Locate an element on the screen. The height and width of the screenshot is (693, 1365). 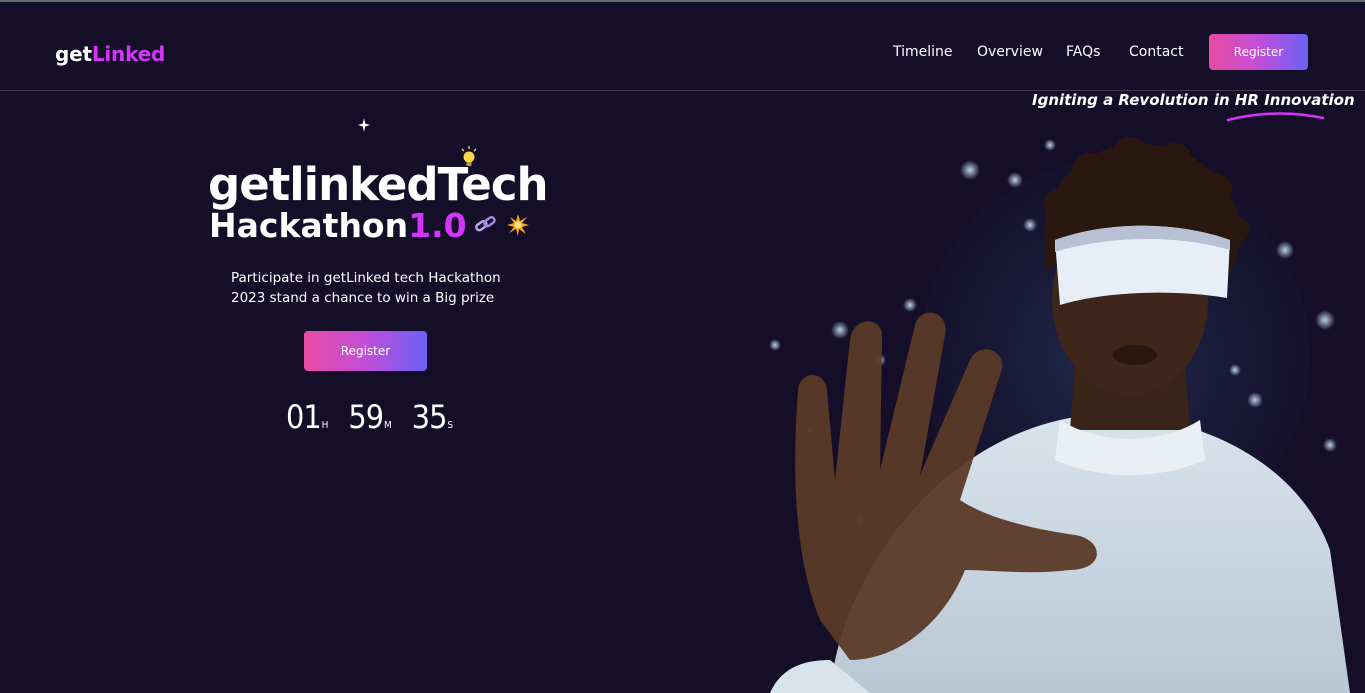
countdown-timer: 01H 59M 35S is located at coordinates (369, 417).